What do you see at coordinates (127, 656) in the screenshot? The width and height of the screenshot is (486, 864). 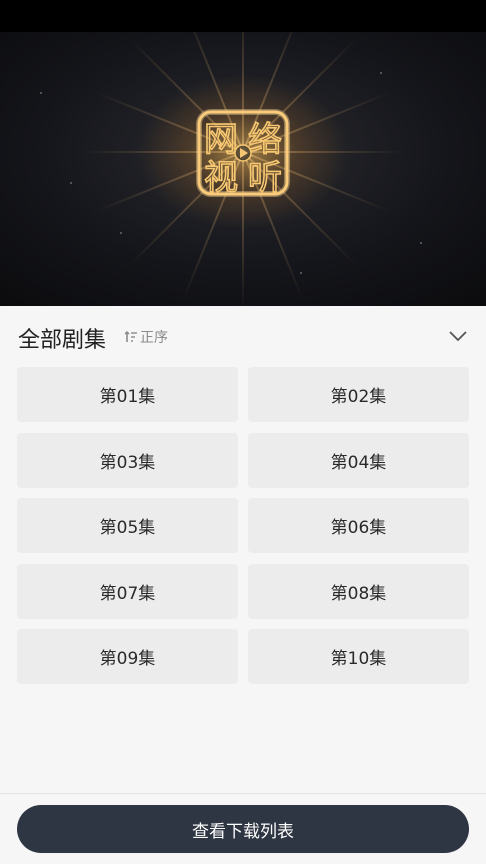 I see `episode-tile: 第09集` at bounding box center [127, 656].